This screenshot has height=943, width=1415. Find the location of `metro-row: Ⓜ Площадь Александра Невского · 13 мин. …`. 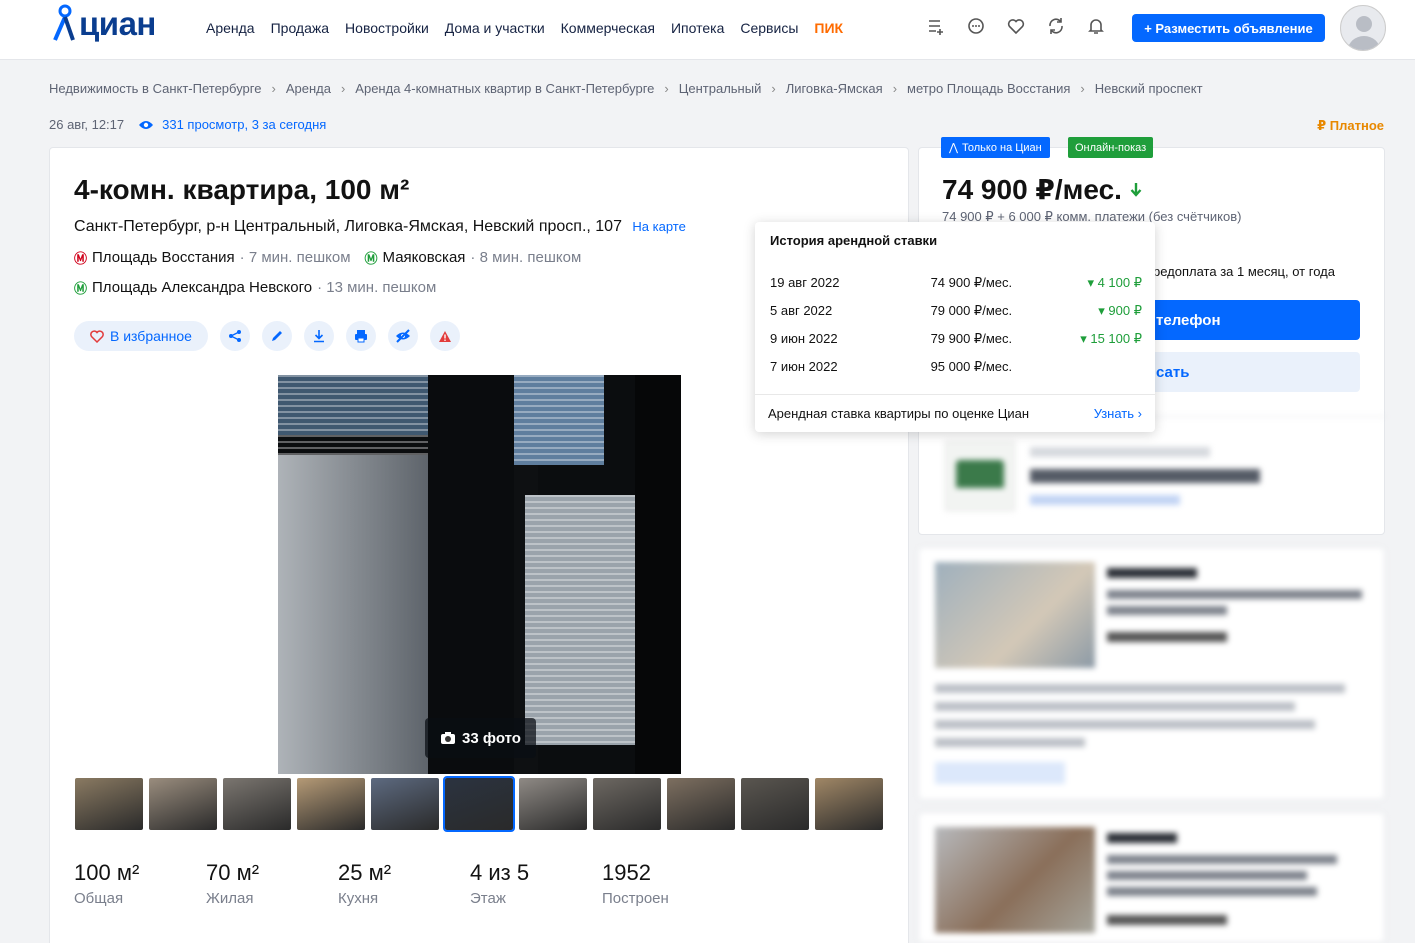

metro-row: Ⓜ Площадь Александра Невского · 13 мин. … is located at coordinates (255, 287).